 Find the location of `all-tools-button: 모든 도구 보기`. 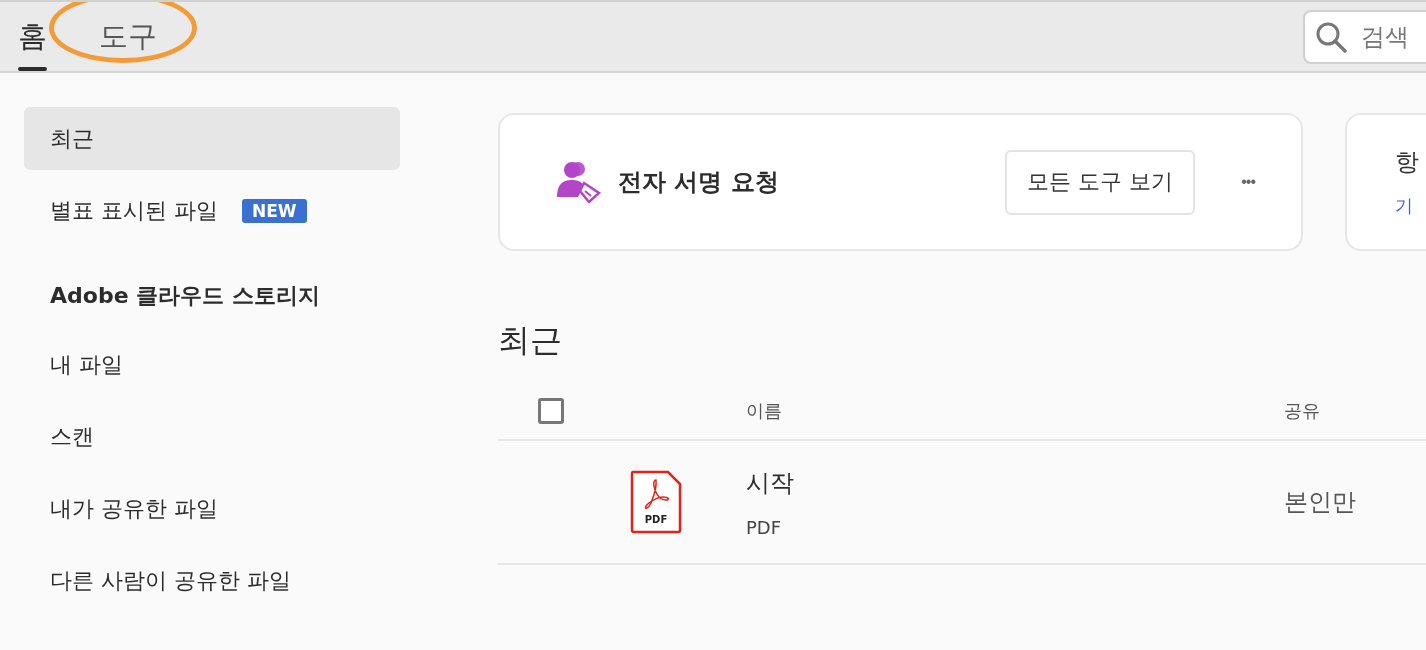

all-tools-button: 모든 도구 보기 is located at coordinates (1100, 182).